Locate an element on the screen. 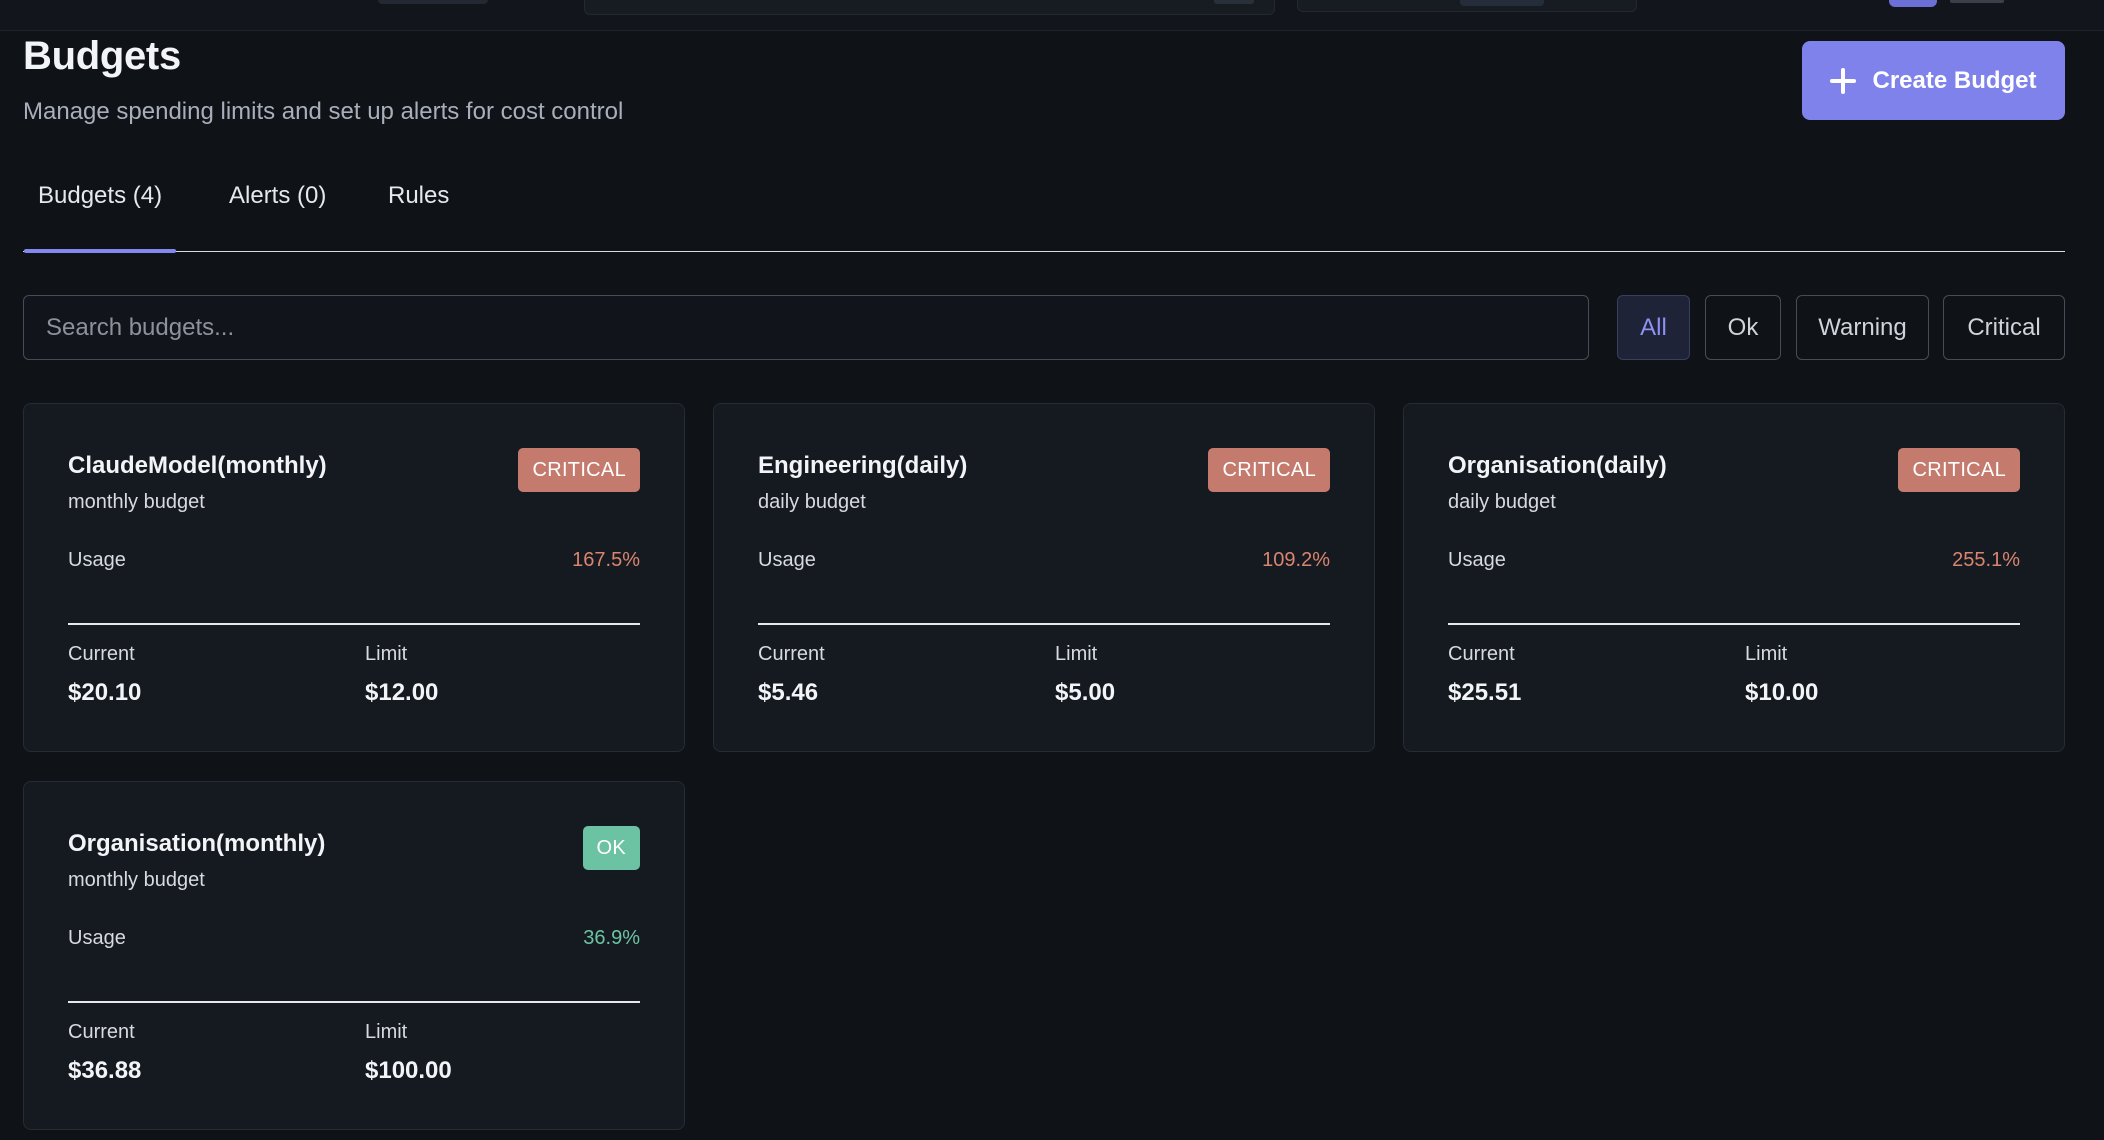 The image size is (2104, 1140). budget-name: ClaudeModel(monthly) is located at coordinates (197, 465).